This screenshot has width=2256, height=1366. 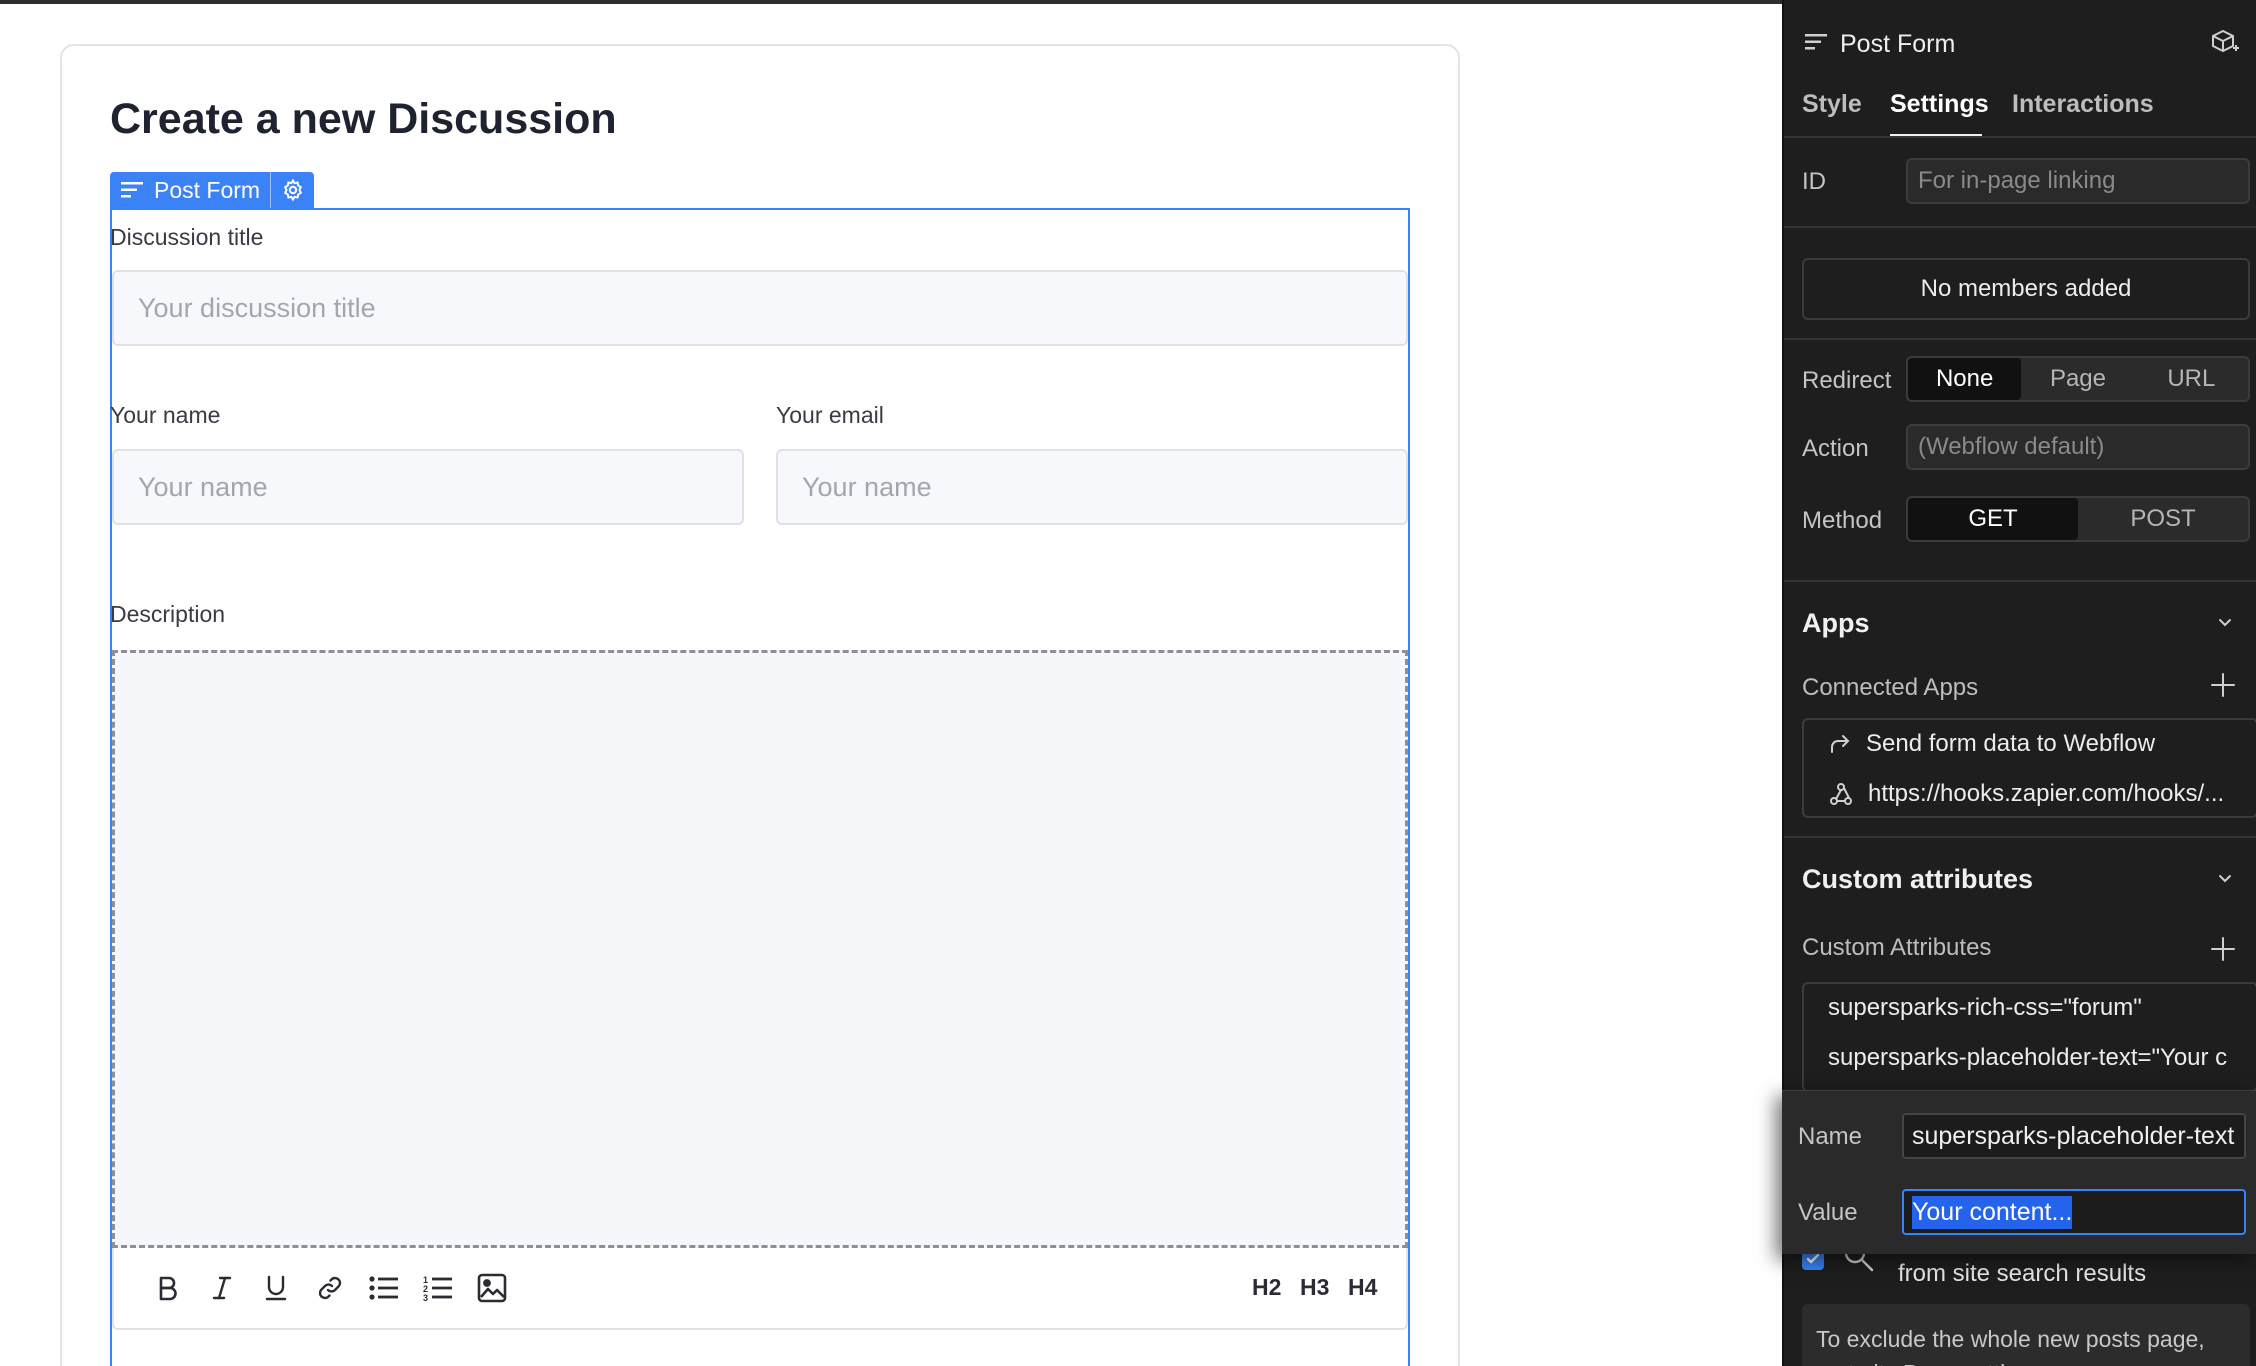 I want to click on form-settings-button, so click(x=292, y=190).